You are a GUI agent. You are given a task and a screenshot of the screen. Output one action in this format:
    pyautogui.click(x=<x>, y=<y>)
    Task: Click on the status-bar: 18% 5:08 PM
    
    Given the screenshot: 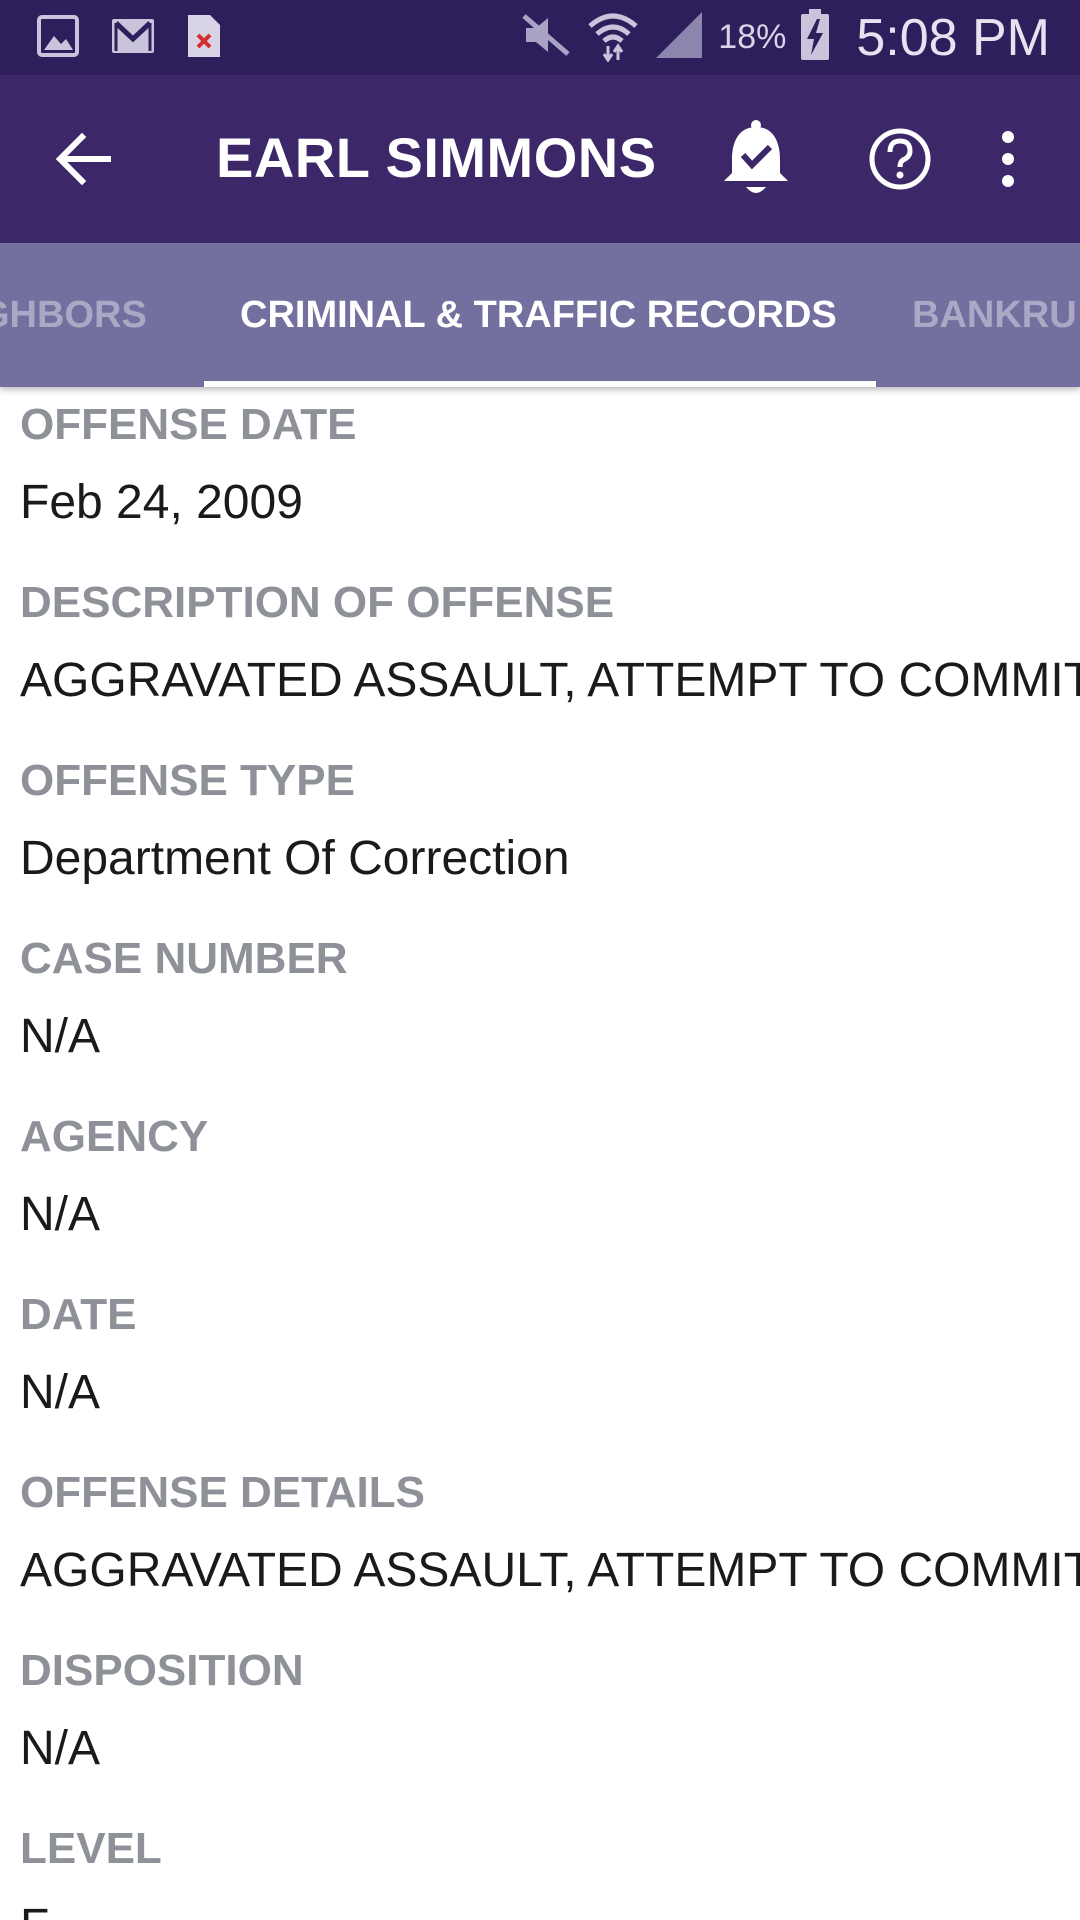 What is the action you would take?
    pyautogui.click(x=540, y=37)
    